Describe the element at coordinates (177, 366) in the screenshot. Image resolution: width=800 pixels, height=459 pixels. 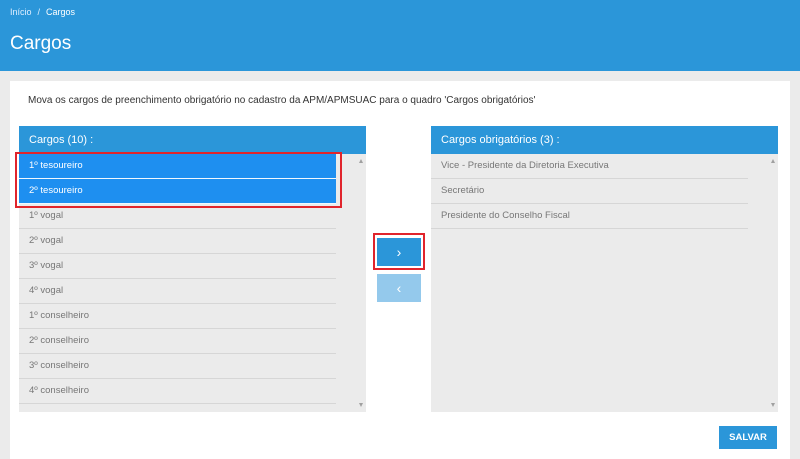
I see `list-item: 3º conselheiro` at that location.